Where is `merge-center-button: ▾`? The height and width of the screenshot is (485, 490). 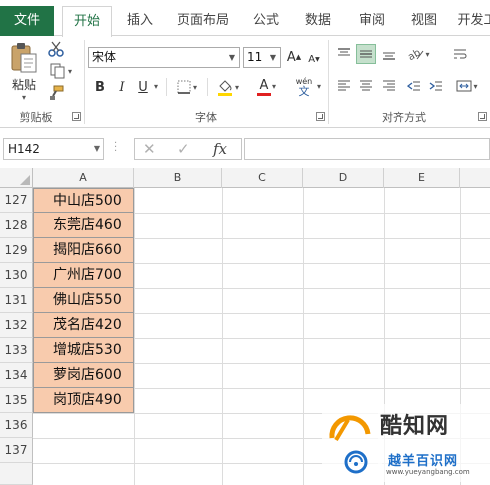
merge-center-button: ▾ is located at coordinates (467, 86).